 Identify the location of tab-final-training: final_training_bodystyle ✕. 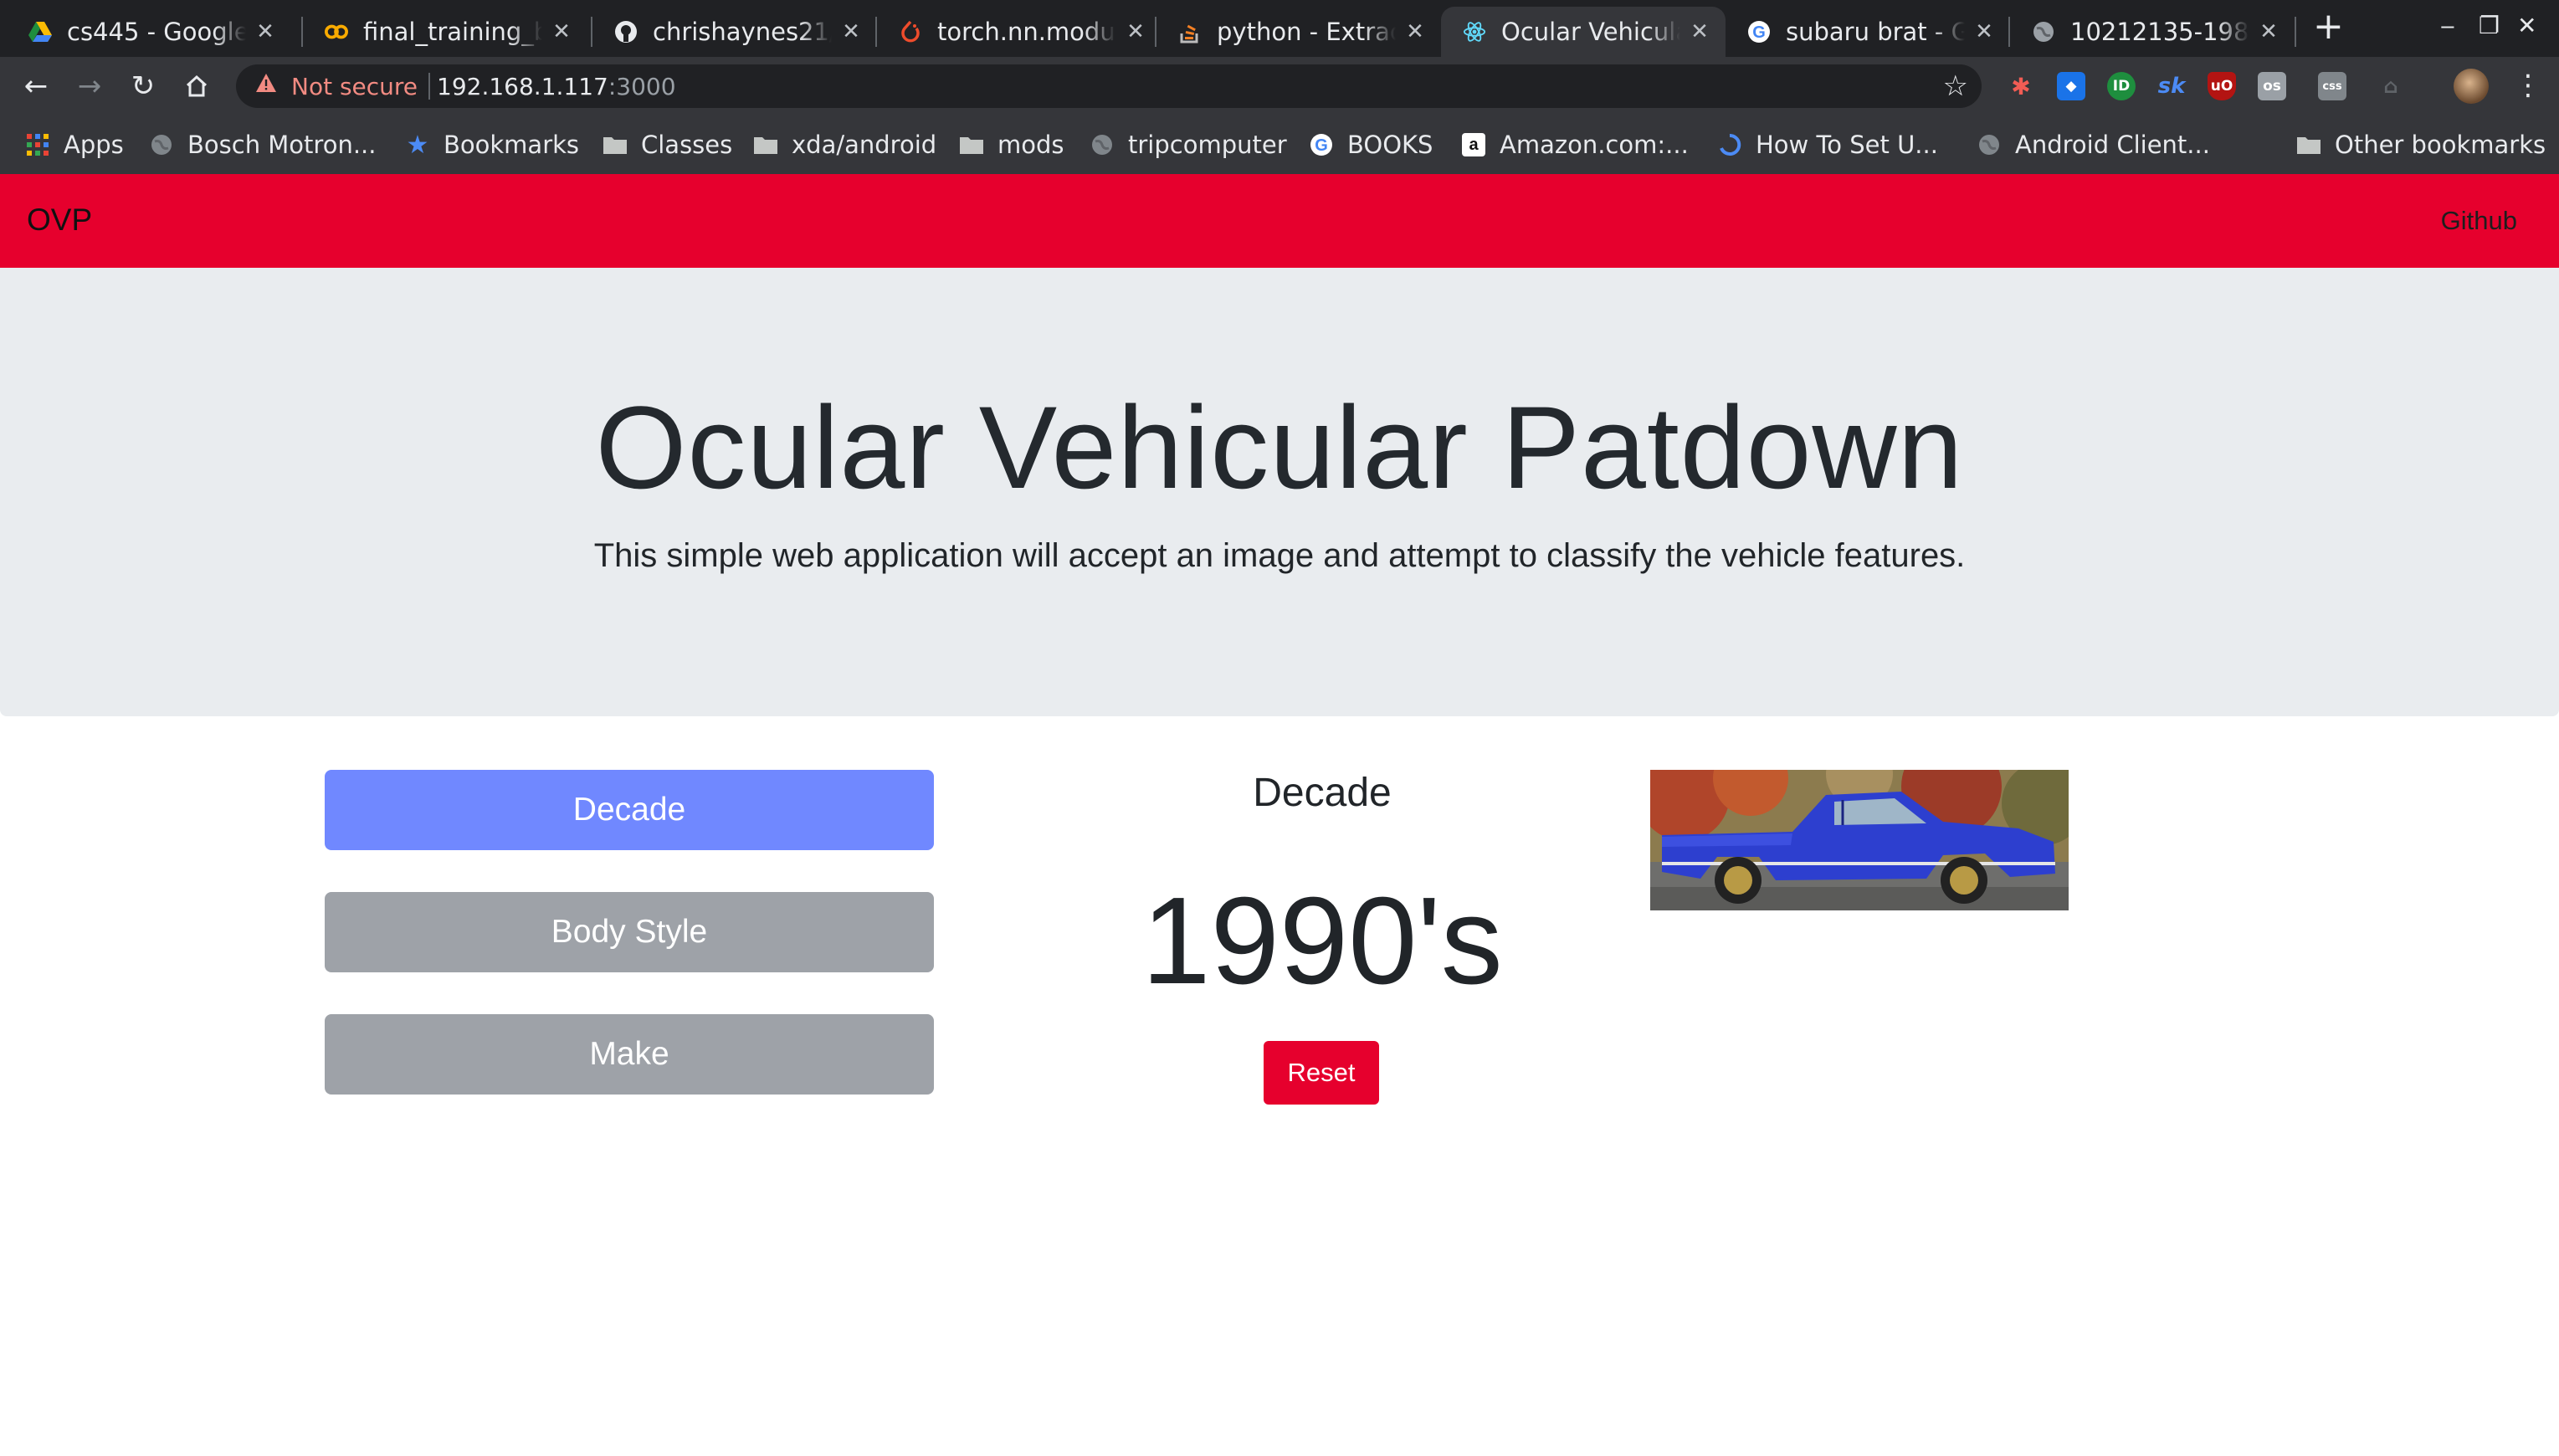
(445, 32).